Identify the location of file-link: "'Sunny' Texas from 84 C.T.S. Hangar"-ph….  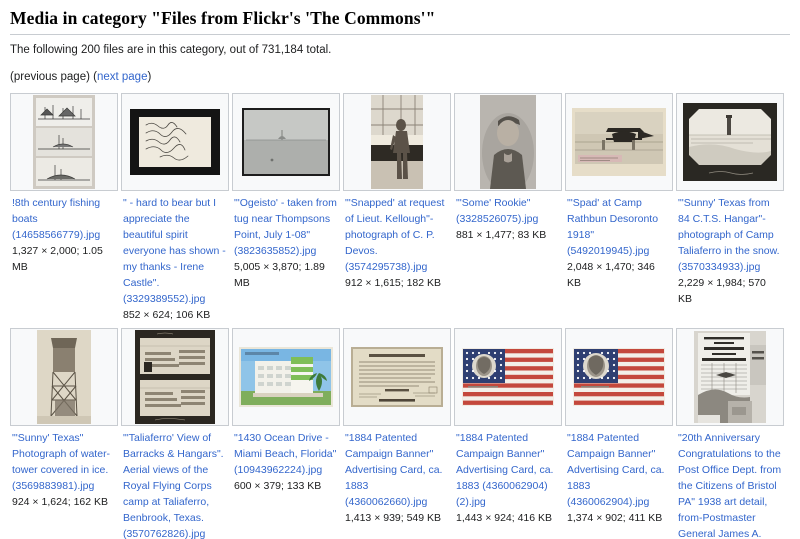
(729, 235).